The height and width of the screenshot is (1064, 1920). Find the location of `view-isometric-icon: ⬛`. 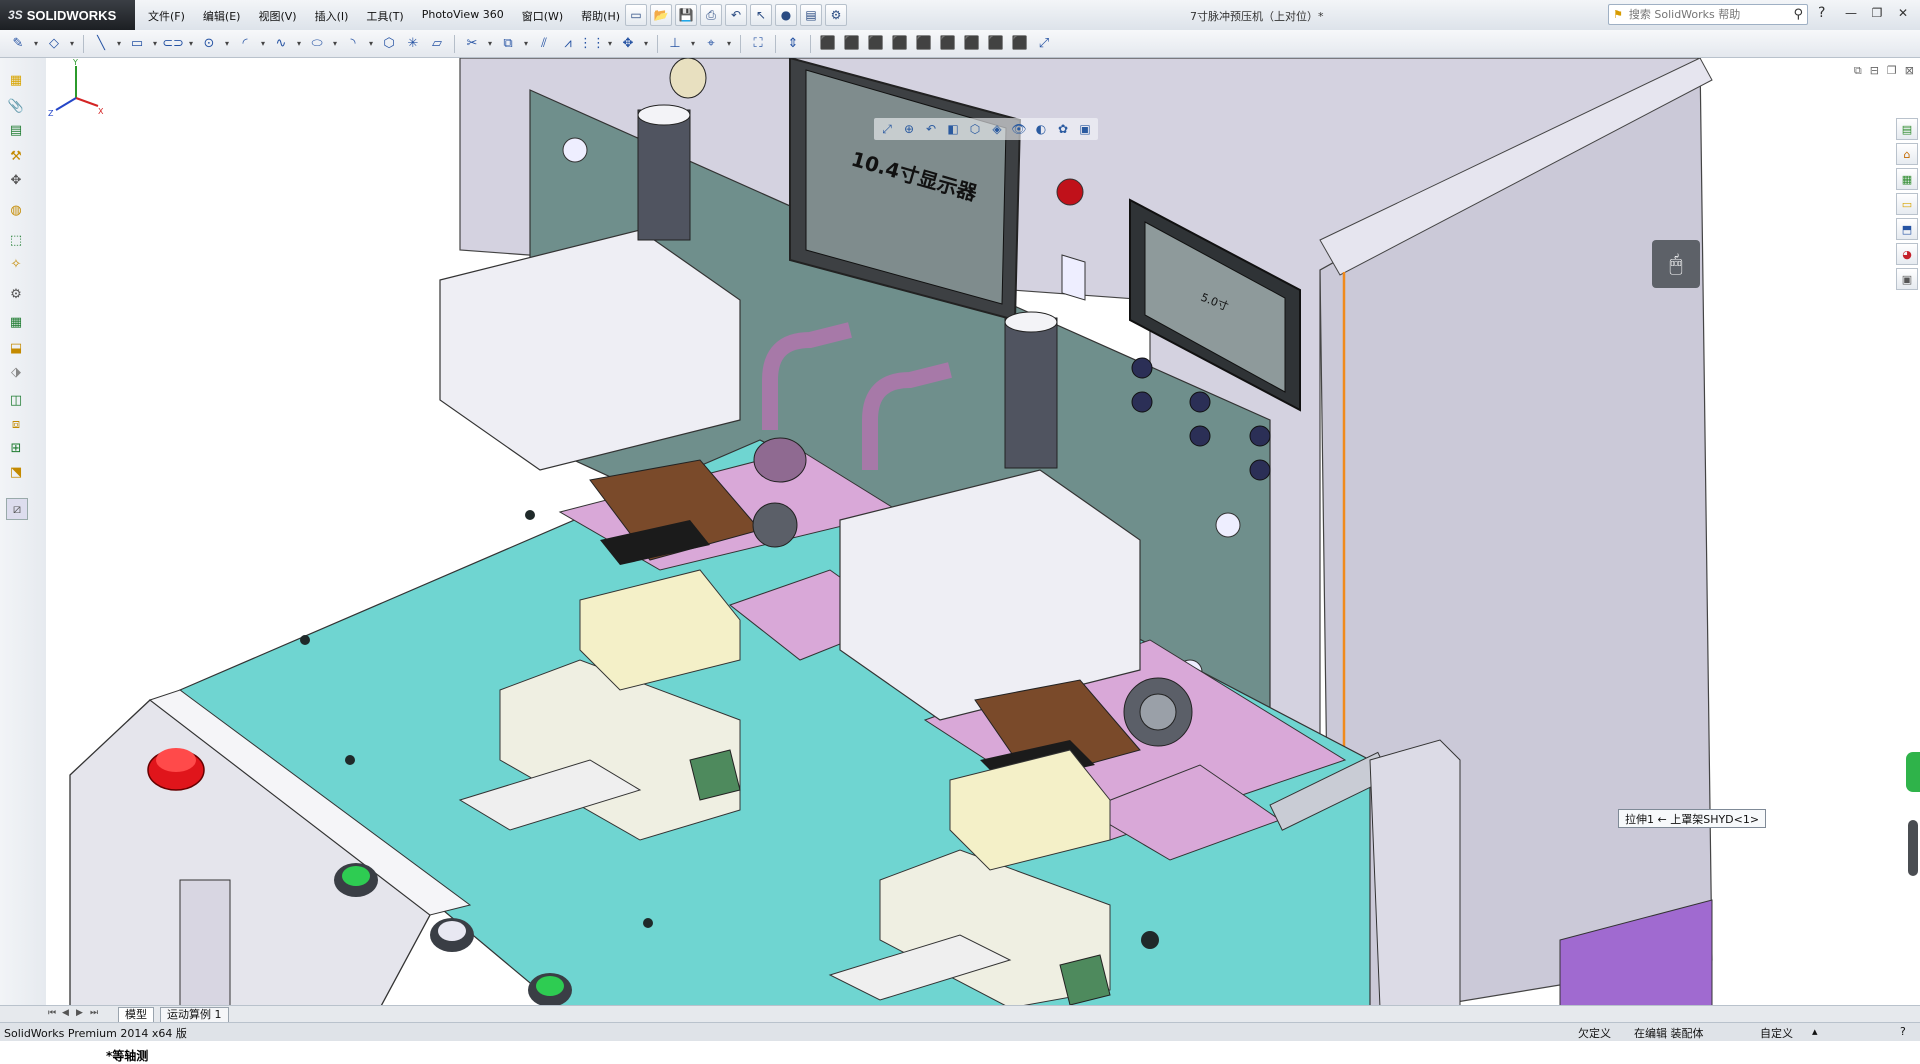

view-isometric-icon: ⬛ is located at coordinates (972, 44).